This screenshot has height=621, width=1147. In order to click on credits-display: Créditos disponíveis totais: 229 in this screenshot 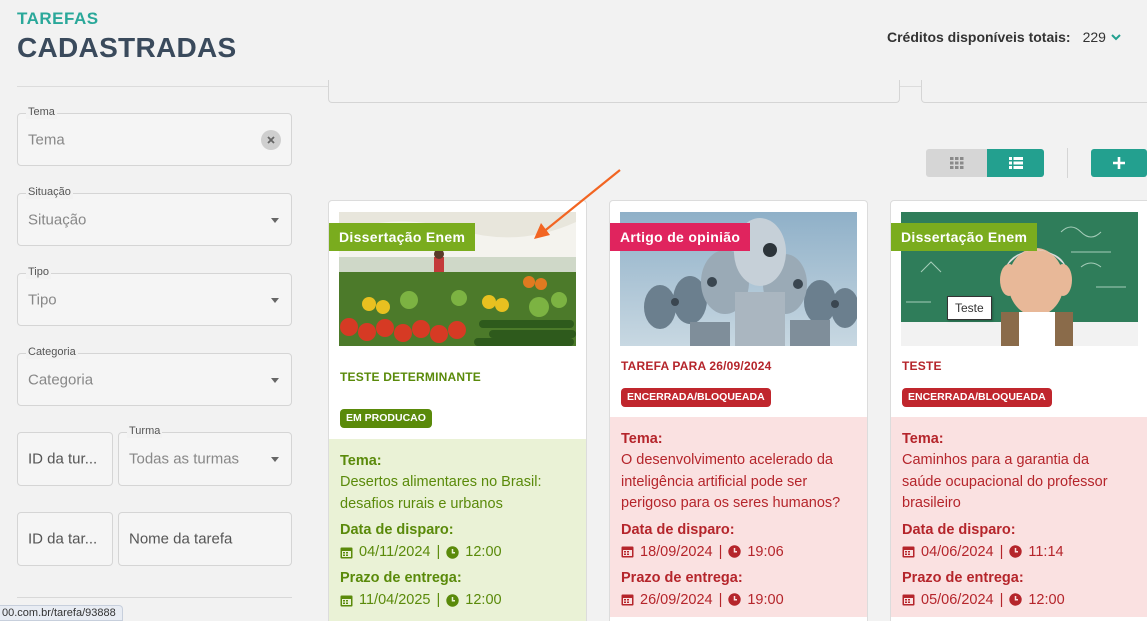, I will do `click(1004, 37)`.